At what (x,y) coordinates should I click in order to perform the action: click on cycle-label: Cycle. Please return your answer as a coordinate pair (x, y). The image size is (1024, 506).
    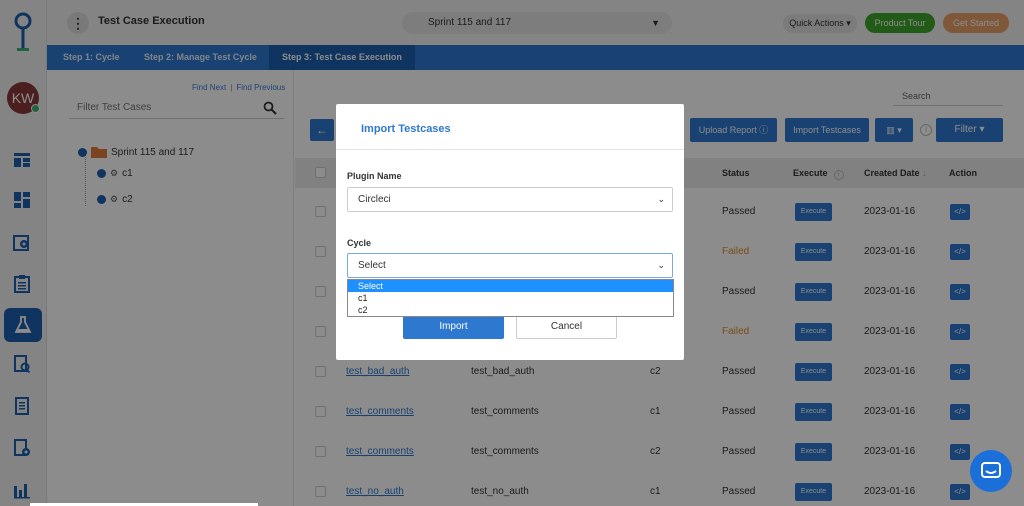
    Looking at the image, I should click on (359, 243).